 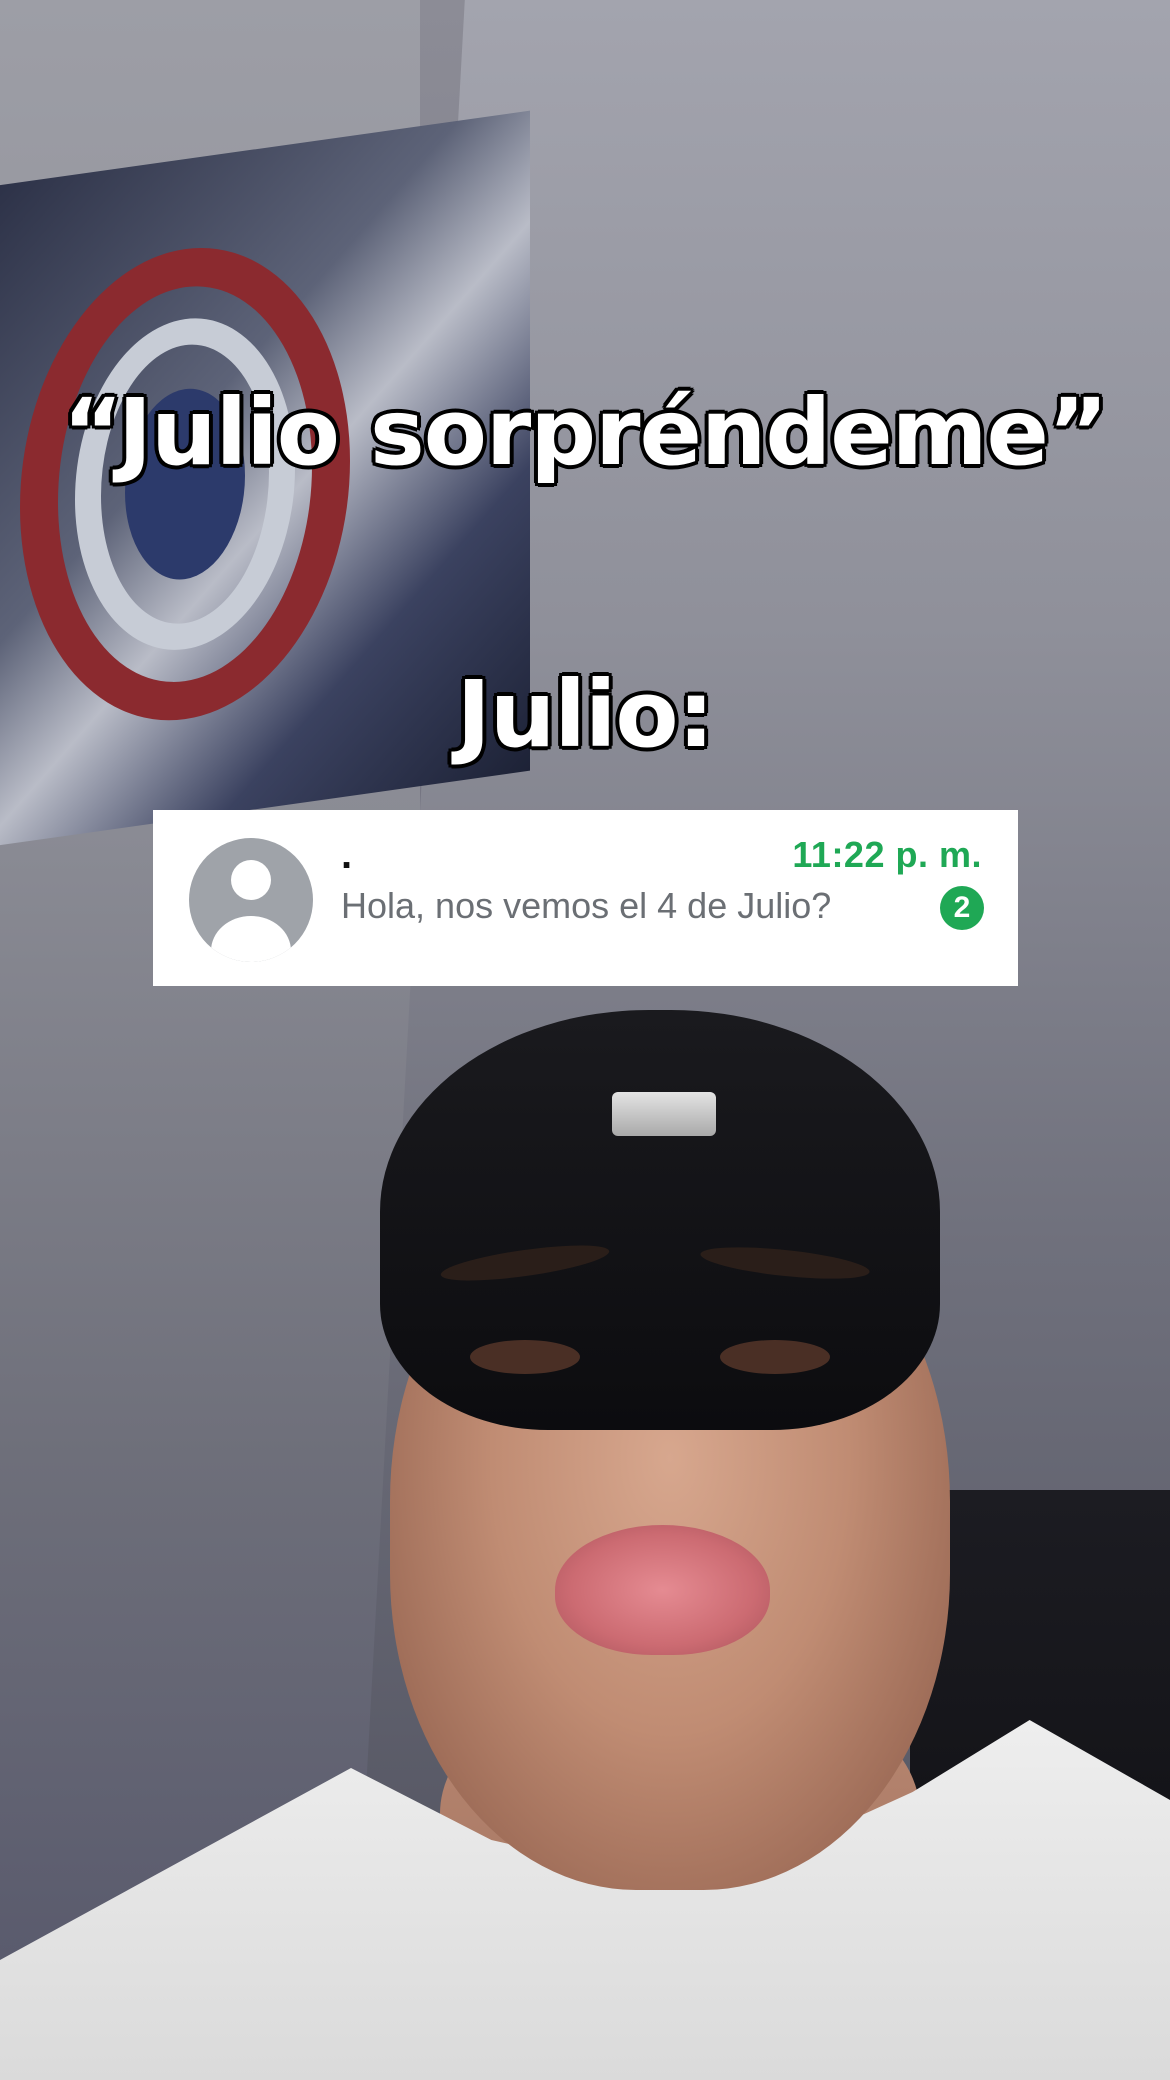 I want to click on default-profile-icon, so click(x=251, y=900).